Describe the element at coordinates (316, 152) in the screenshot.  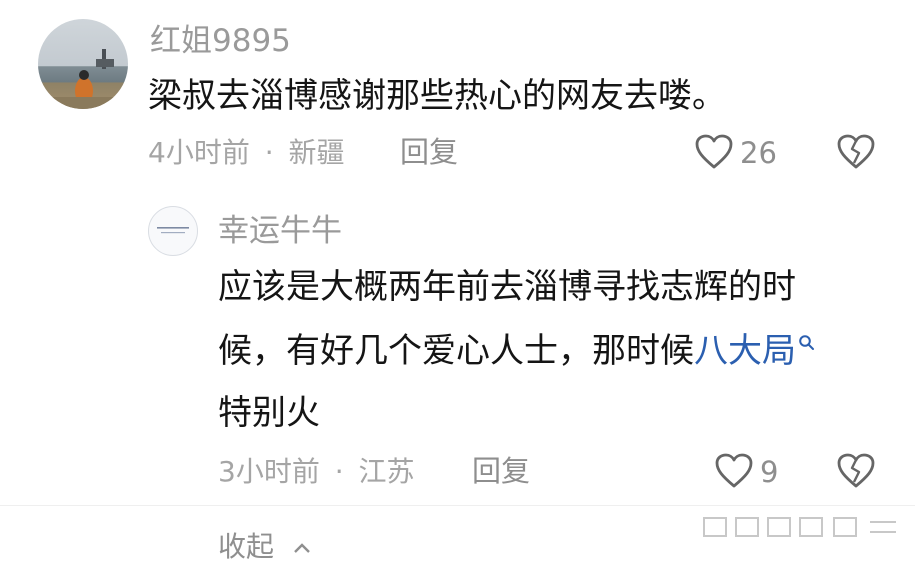
I see `comment-location: 新疆` at that location.